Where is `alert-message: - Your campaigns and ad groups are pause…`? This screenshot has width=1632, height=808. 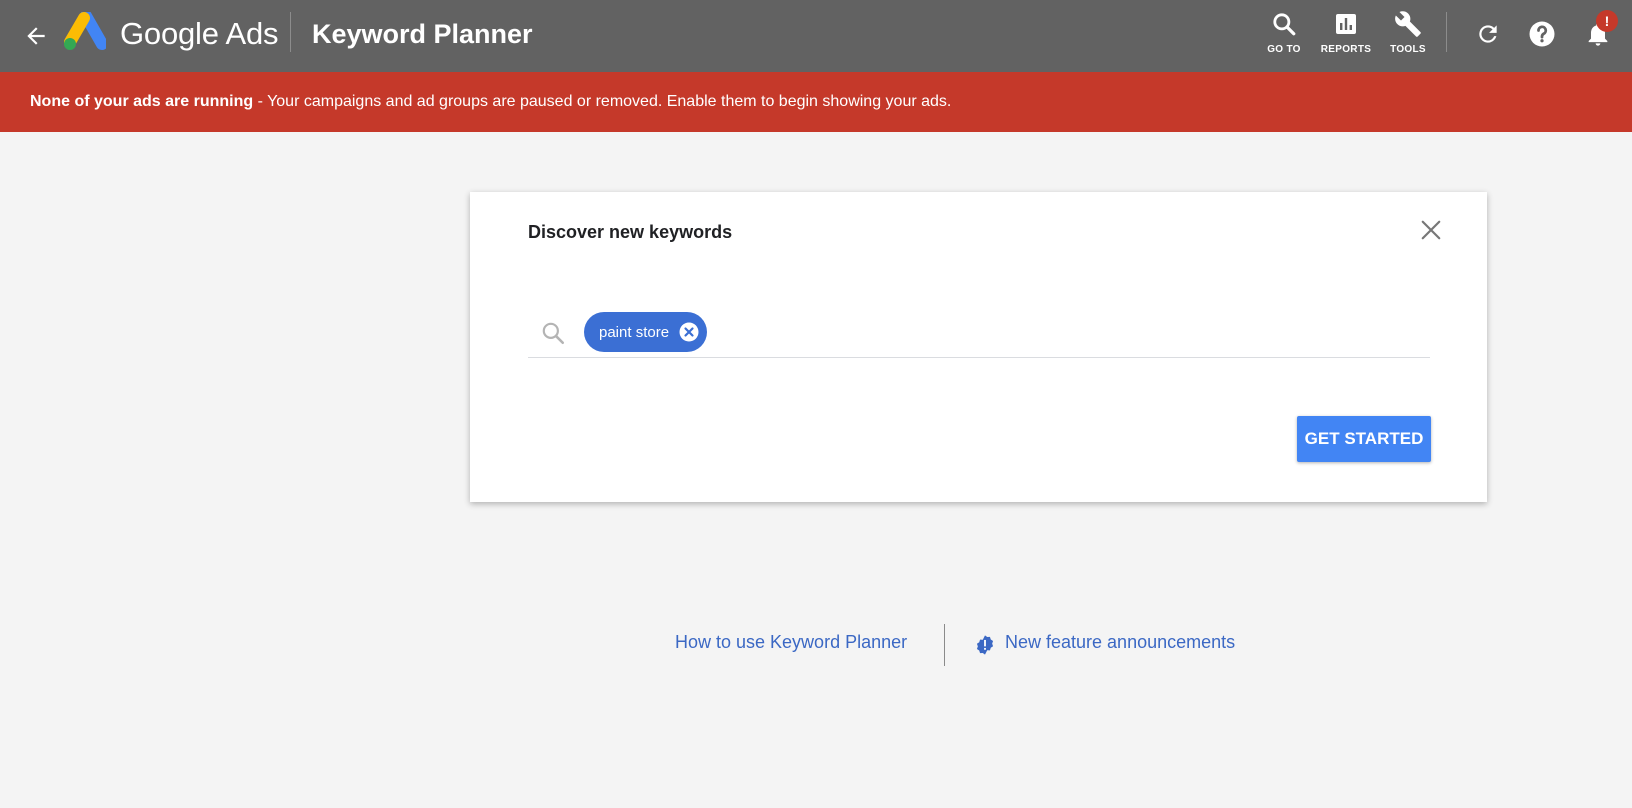
alert-message: - Your campaigns and ad groups are pause… is located at coordinates (602, 101).